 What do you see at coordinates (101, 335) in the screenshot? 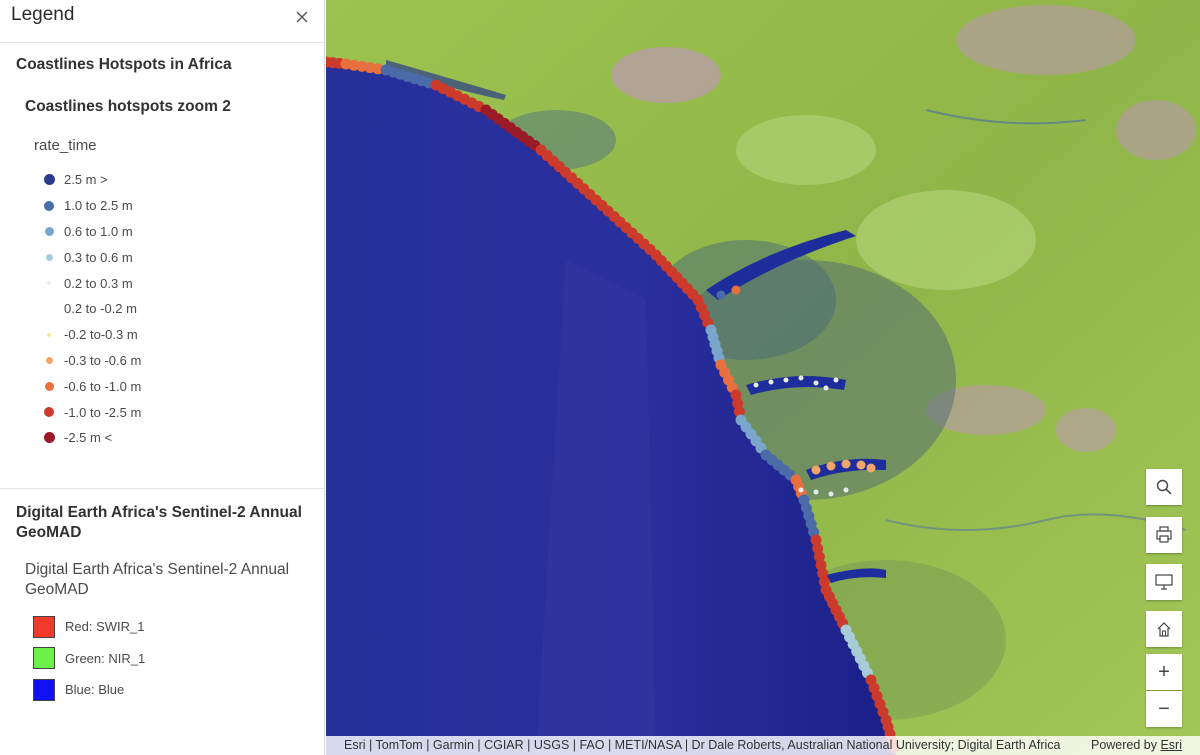
I see `legend-class-label: -0.2 to-0.3 m` at bounding box center [101, 335].